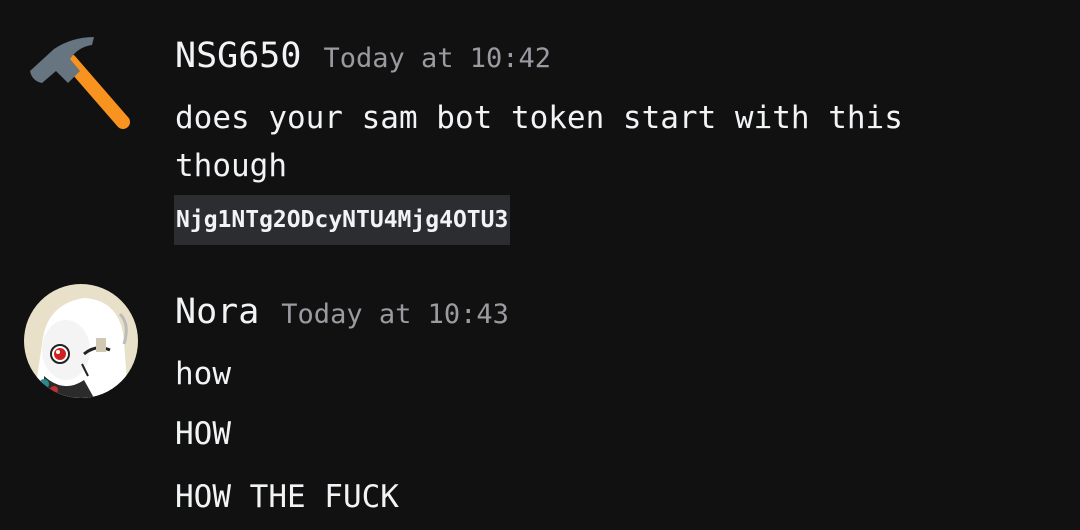 This screenshot has width=1080, height=530. I want to click on message-text: HOW THE FUCK, so click(287, 497).